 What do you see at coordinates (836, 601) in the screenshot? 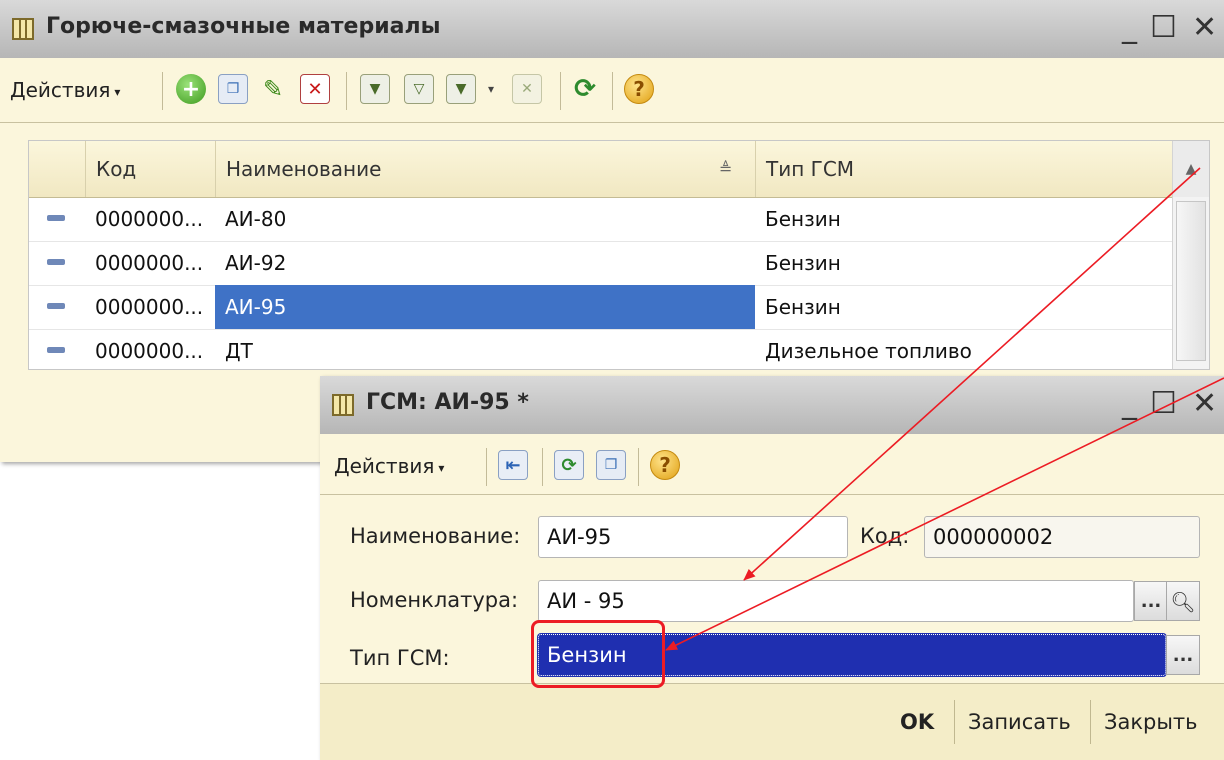
I see `nomenclature-input: АИ - 95` at bounding box center [836, 601].